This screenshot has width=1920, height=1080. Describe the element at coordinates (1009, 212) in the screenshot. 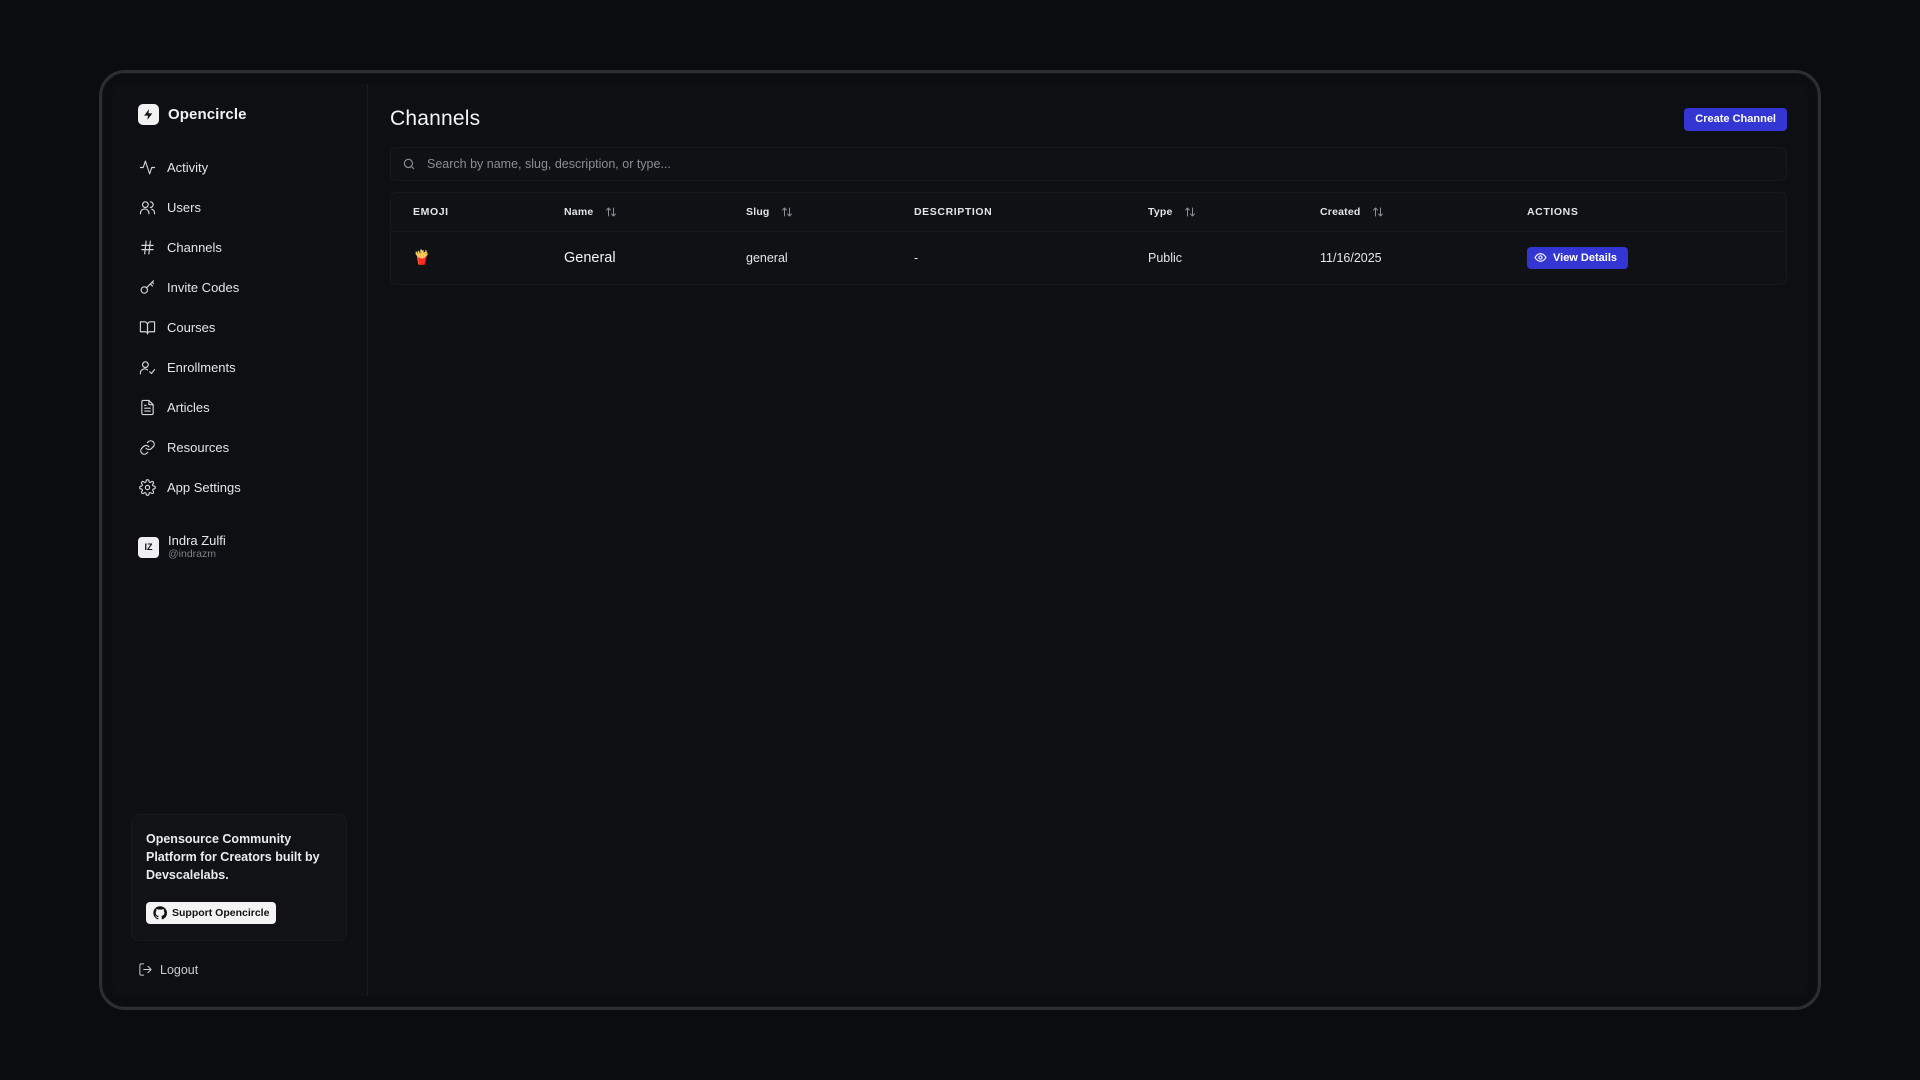

I see `column-header-description: DESCRIPTION` at that location.